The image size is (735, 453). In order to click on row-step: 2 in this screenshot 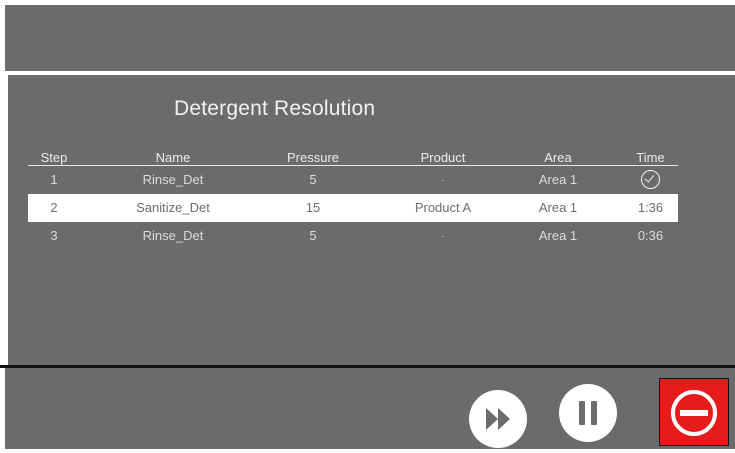, I will do `click(54, 207)`.